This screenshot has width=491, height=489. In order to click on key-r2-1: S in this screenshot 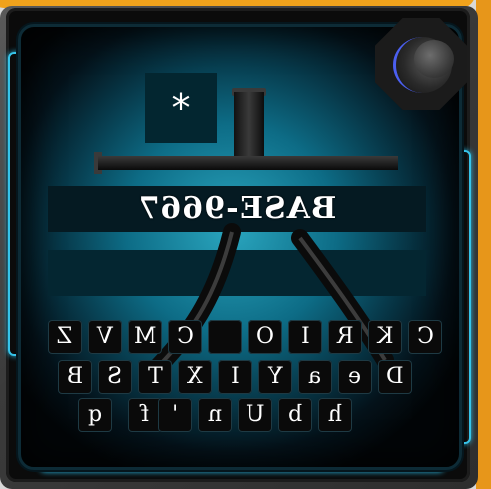, I will do `click(115, 377)`.